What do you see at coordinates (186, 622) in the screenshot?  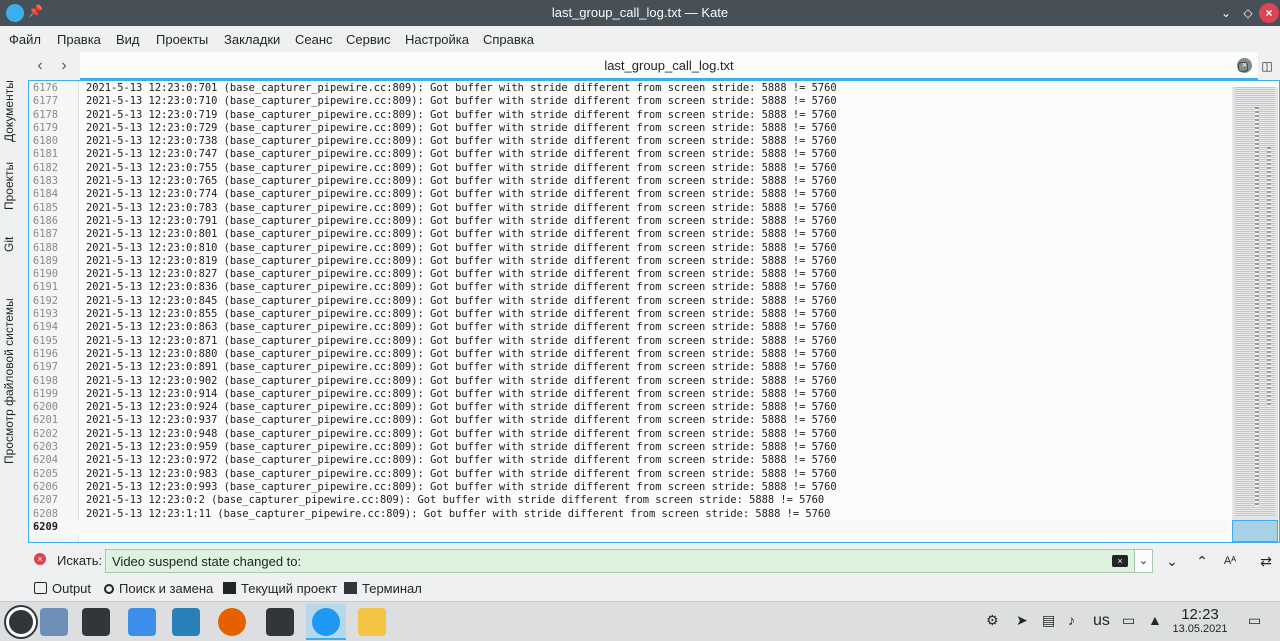 I see `dolphin-app` at bounding box center [186, 622].